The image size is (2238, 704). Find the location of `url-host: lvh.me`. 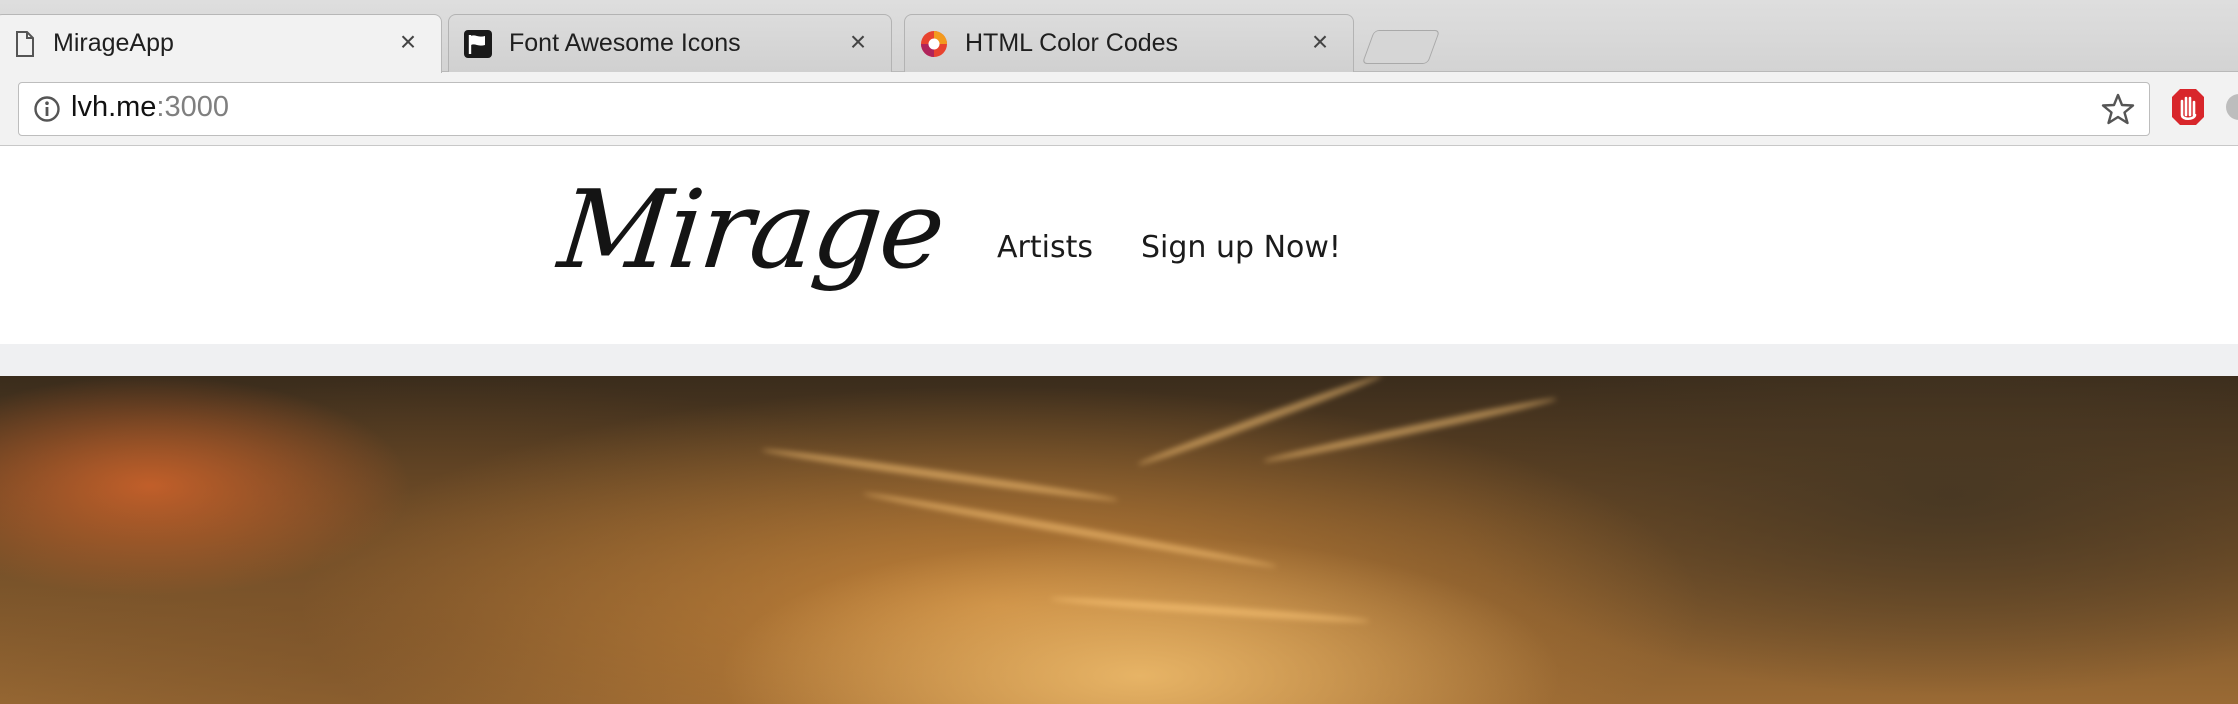

url-host: lvh.me is located at coordinates (114, 107).